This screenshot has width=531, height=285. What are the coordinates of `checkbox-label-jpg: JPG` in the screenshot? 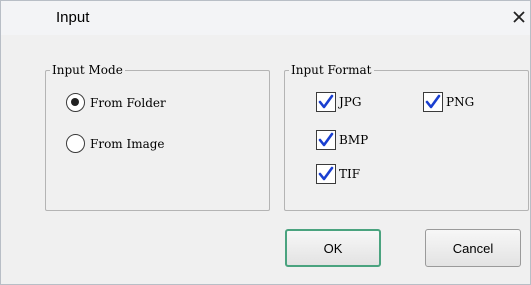 It's located at (350, 102).